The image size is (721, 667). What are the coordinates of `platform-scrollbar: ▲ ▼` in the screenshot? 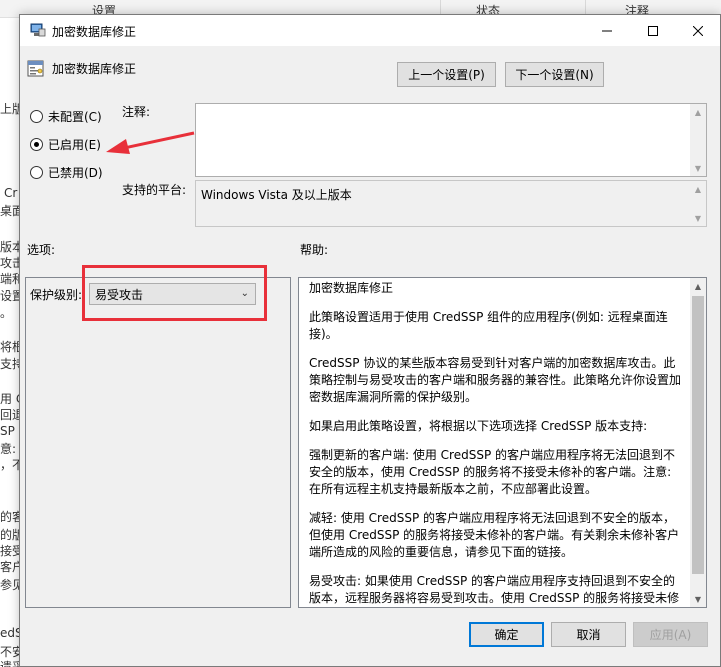 It's located at (698, 203).